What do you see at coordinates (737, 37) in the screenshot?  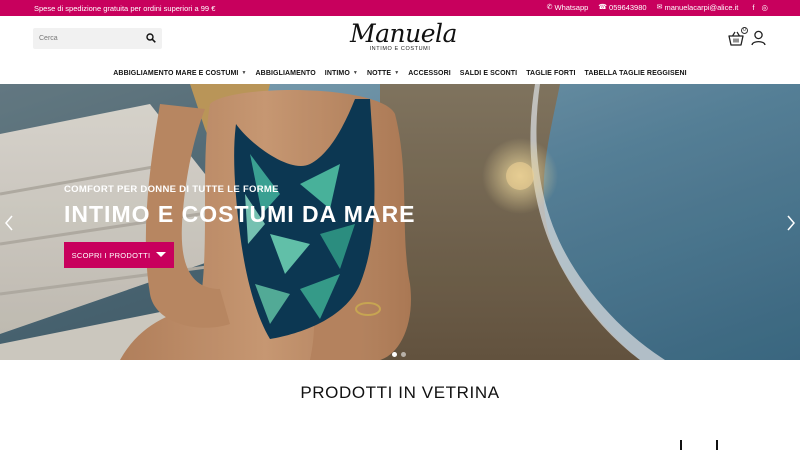 I see `cart-button: 0` at bounding box center [737, 37].